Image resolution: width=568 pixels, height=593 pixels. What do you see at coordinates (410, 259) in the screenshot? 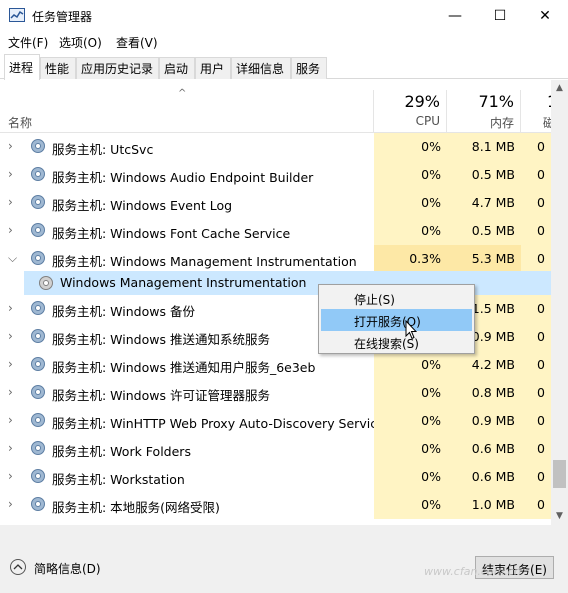
I see `cpu-cell: 0.3%` at bounding box center [410, 259].